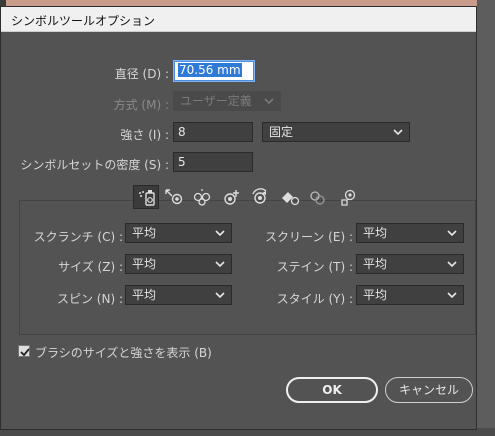  I want to click on intensity-mode-value: 固定, so click(281, 132).